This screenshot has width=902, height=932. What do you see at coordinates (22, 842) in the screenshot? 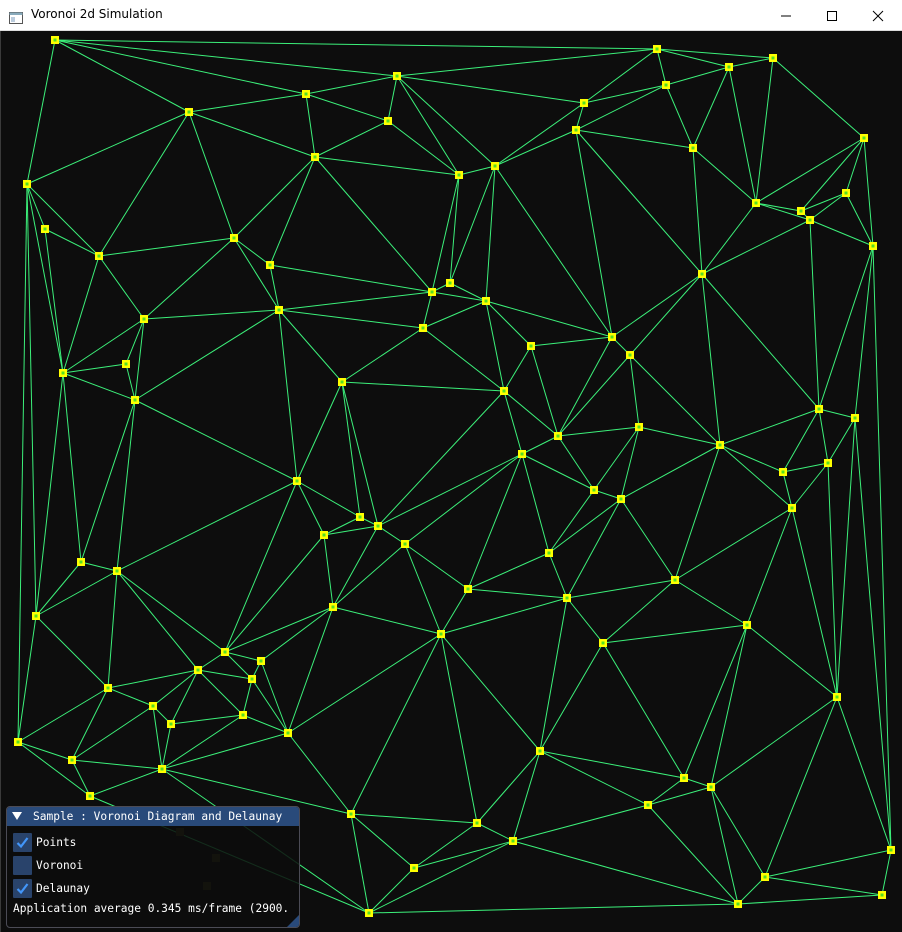
I see `points-checkbox` at bounding box center [22, 842].